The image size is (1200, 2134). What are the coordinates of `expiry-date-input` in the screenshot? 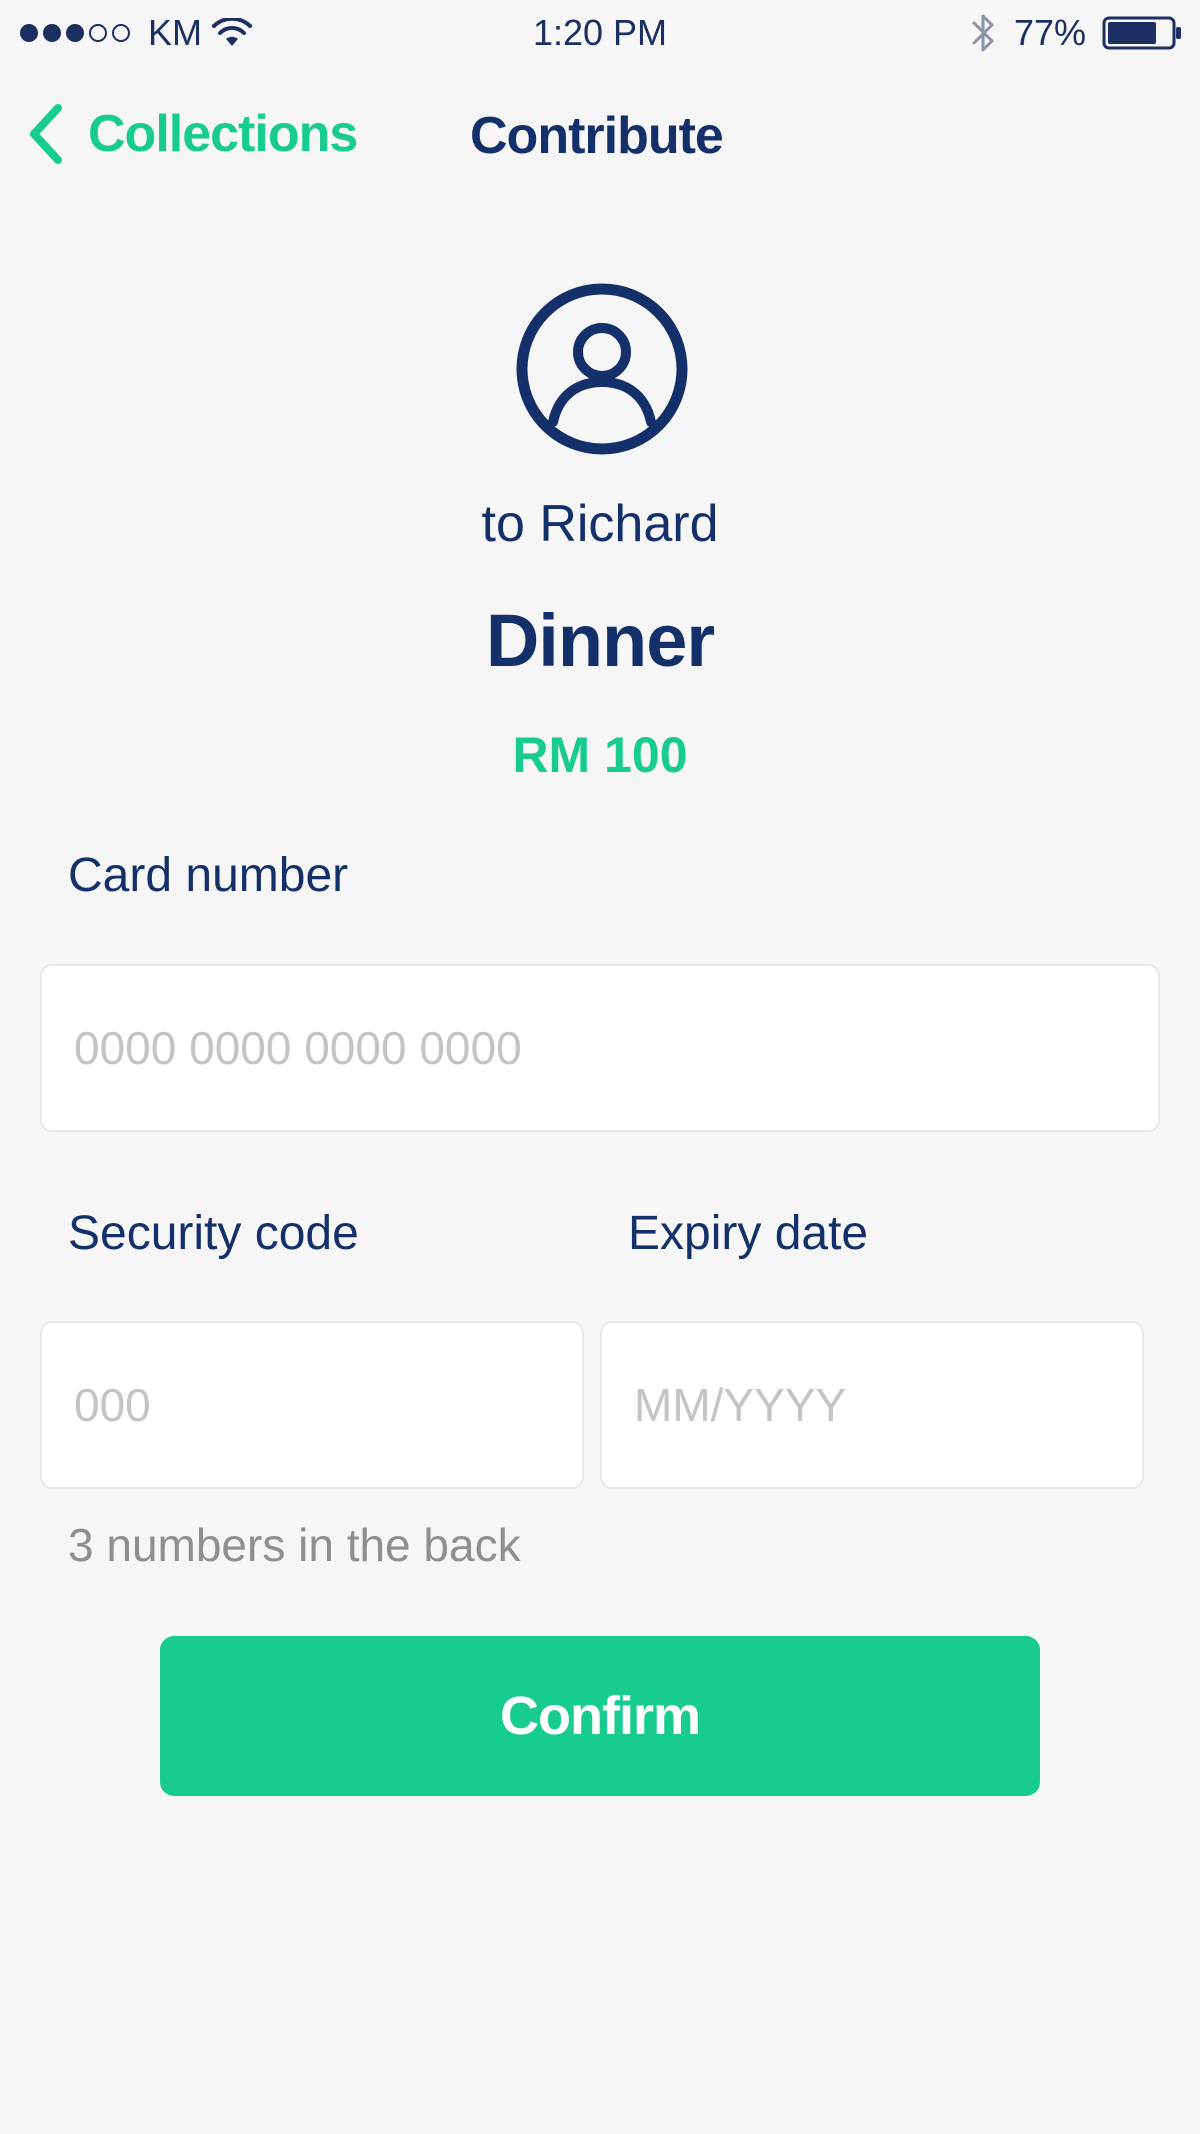 It's located at (872, 1405).